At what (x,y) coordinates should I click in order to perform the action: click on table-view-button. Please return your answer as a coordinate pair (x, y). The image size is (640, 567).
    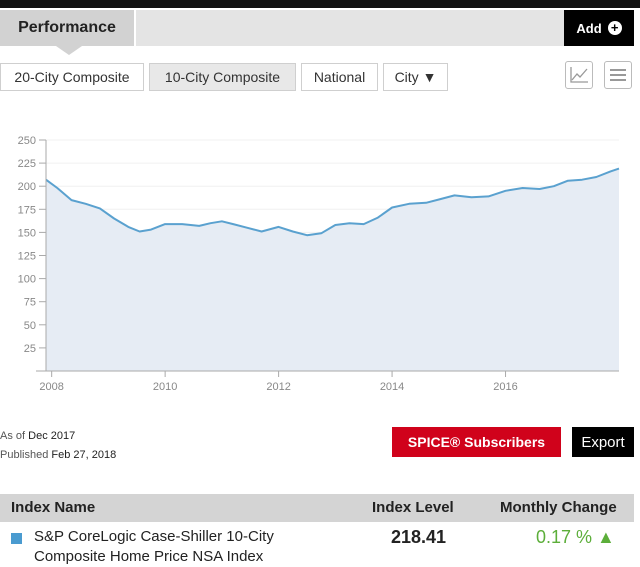
    Looking at the image, I should click on (618, 75).